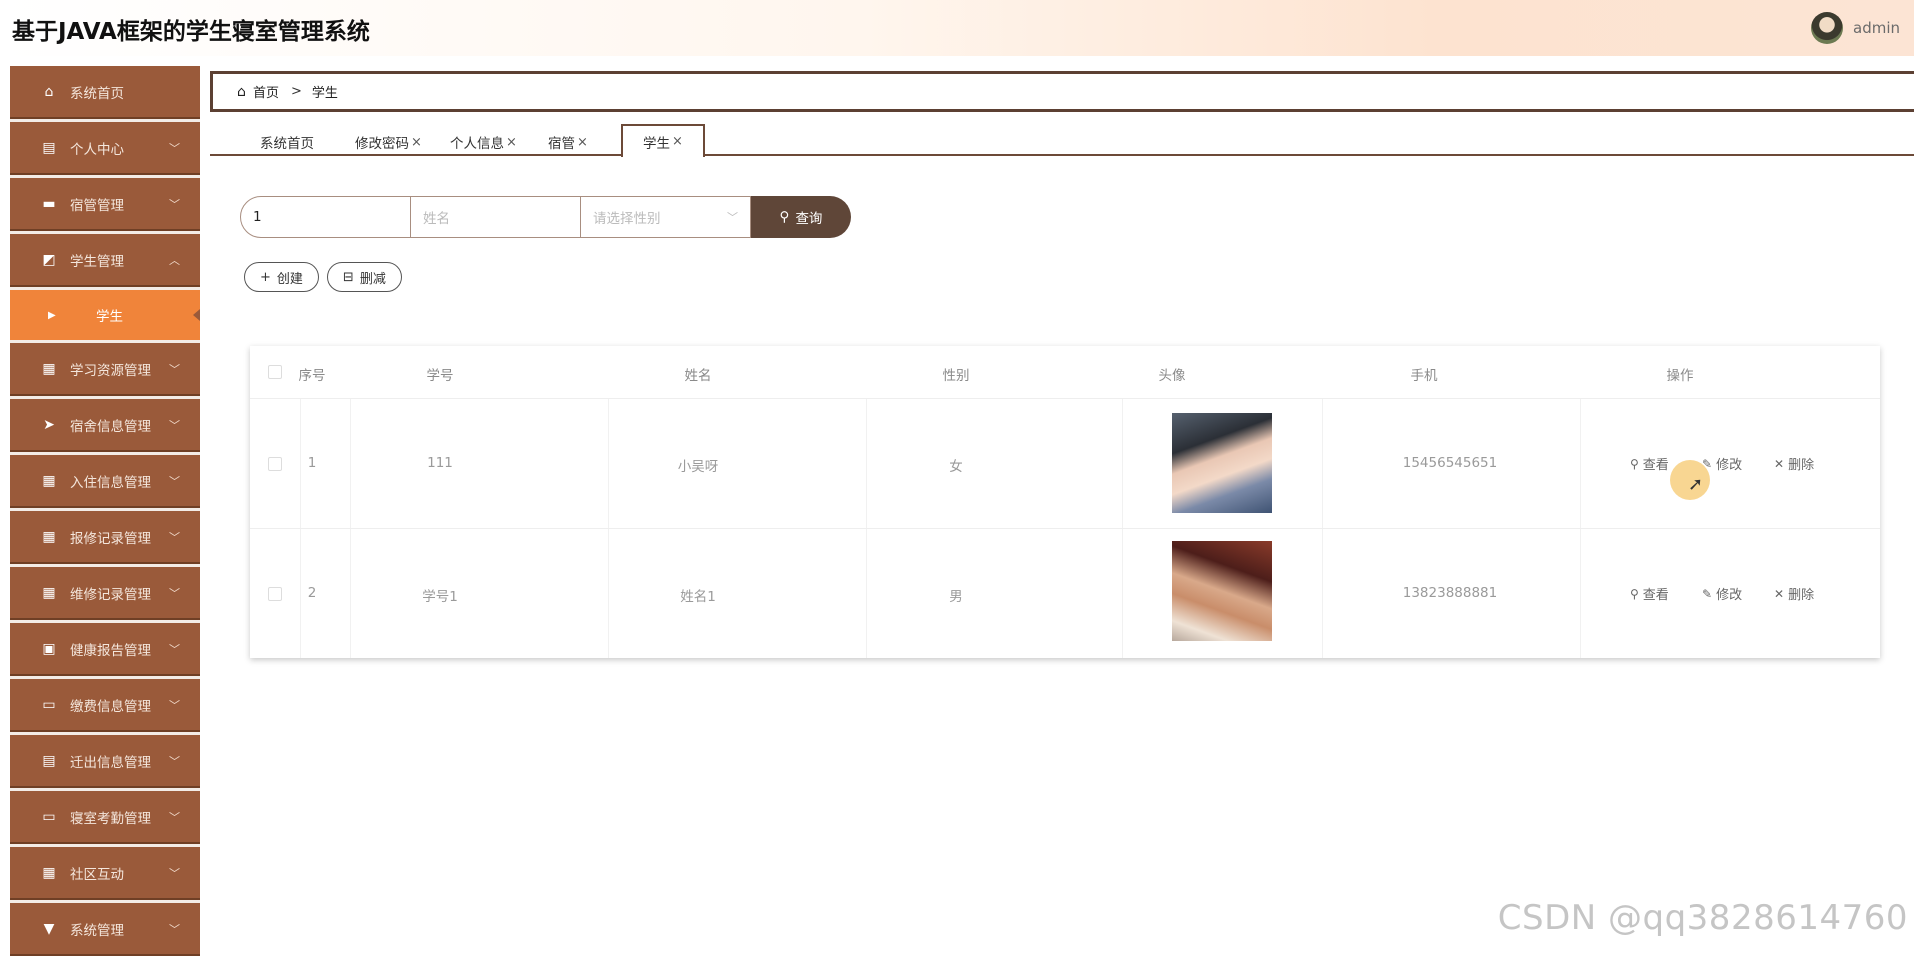 This screenshot has width=1914, height=956. I want to click on user-area: admin, so click(1855, 28).